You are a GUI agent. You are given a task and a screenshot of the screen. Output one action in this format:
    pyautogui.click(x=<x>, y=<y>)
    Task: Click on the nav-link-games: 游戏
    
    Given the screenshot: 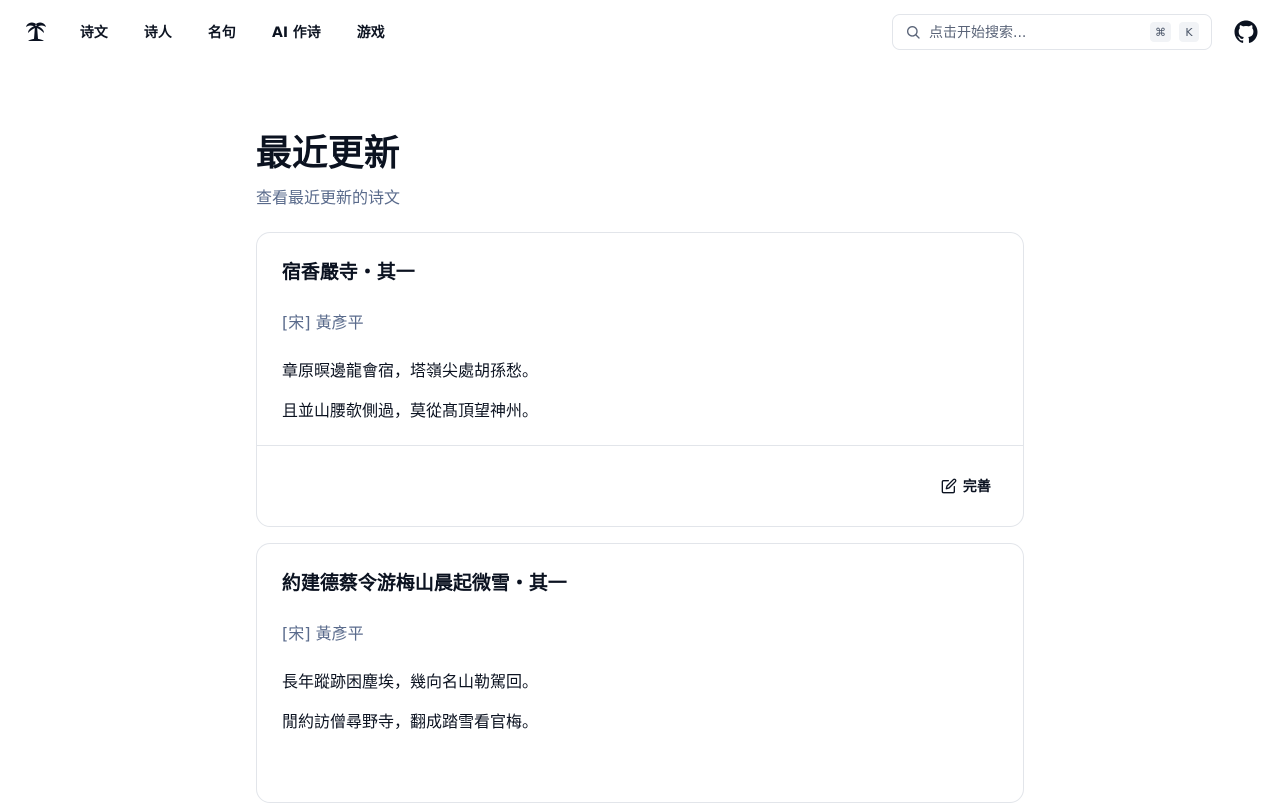 What is the action you would take?
    pyautogui.click(x=371, y=32)
    